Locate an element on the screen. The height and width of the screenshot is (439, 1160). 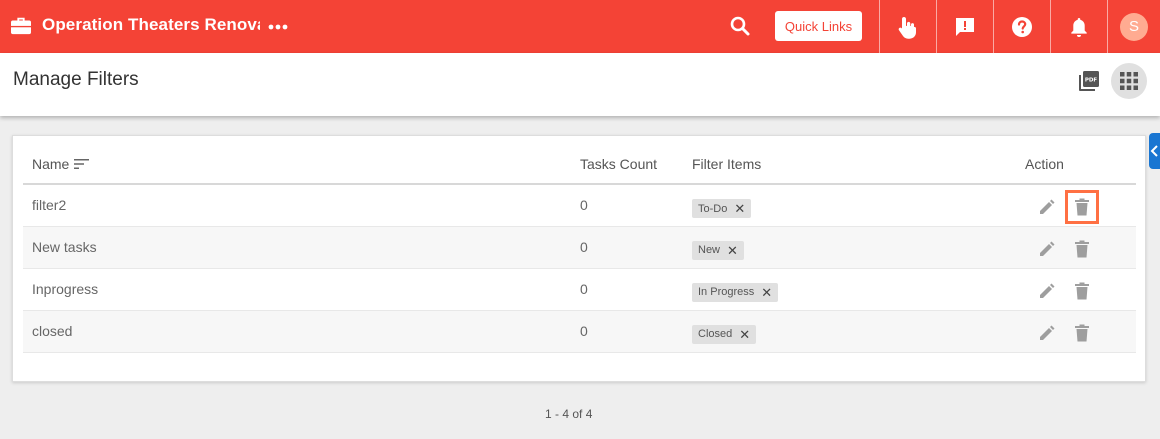
apps-grid-icon is located at coordinates (1129, 81).